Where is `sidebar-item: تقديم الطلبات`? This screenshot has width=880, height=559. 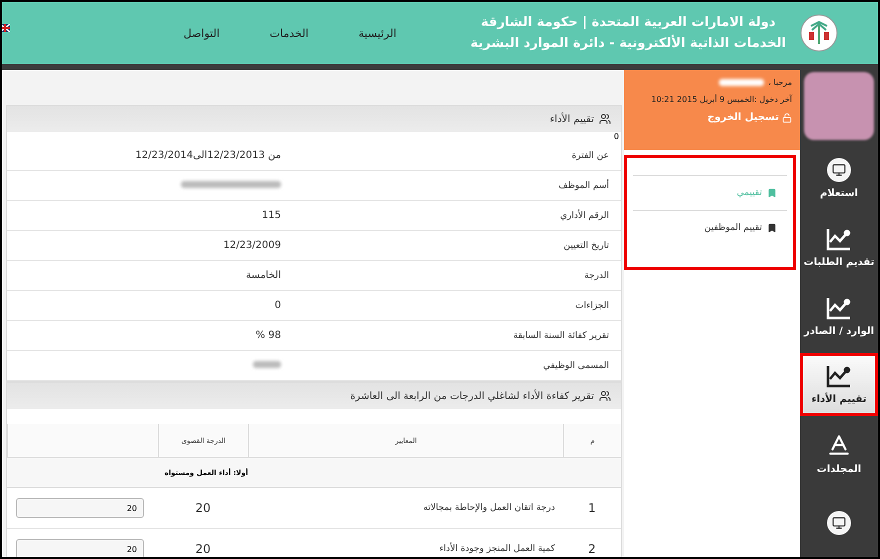
sidebar-item: تقديم الطلبات is located at coordinates (839, 247).